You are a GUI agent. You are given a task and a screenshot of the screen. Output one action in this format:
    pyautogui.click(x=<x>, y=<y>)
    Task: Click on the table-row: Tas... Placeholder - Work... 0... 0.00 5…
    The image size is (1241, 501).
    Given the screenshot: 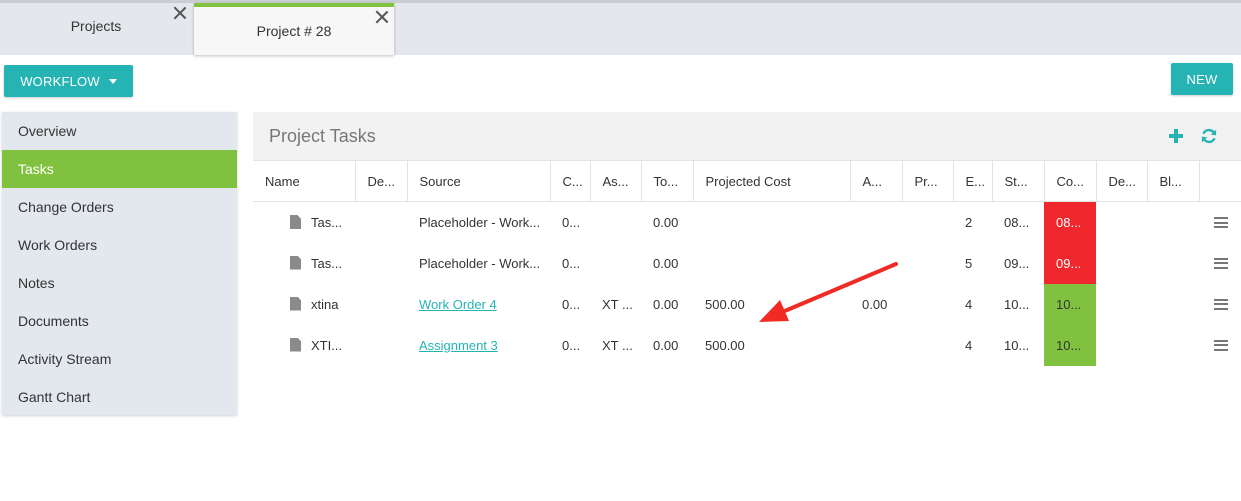 What is the action you would take?
    pyautogui.click(x=747, y=263)
    